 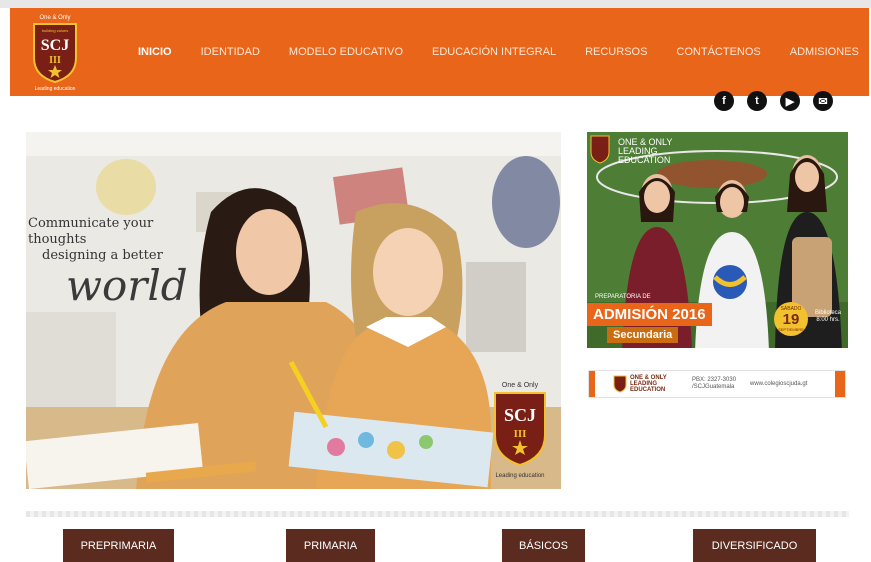 I want to click on social-links: f t ▶ ✉, so click(x=780, y=101).